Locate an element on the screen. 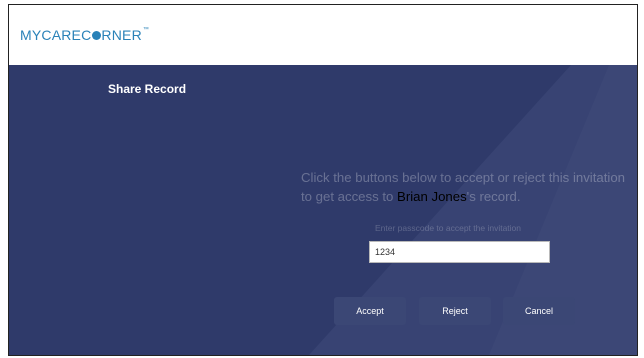 This screenshot has height=358, width=644. message-text-after: 's record. is located at coordinates (493, 196).